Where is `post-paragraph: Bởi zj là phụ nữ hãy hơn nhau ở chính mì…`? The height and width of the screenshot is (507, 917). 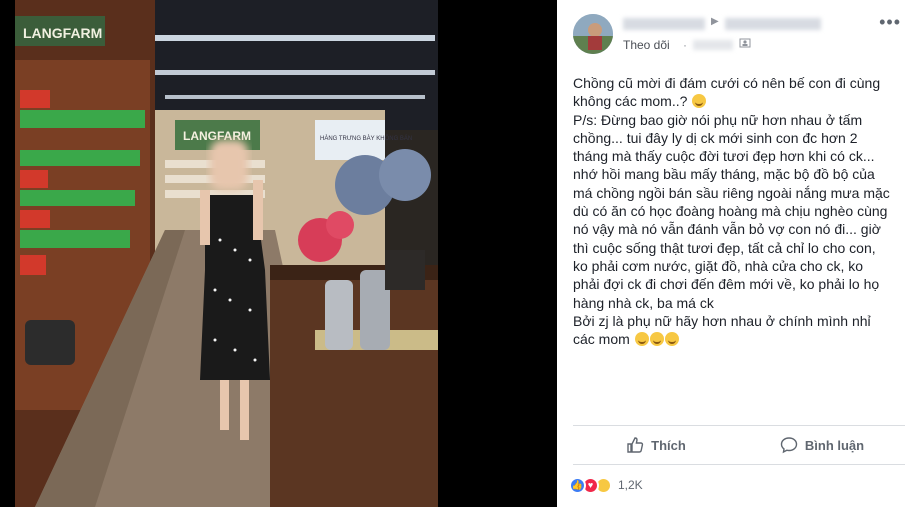 post-paragraph: Bởi zj là phụ nữ hãy hơn nhau ở chính mì… is located at coordinates (722, 330).